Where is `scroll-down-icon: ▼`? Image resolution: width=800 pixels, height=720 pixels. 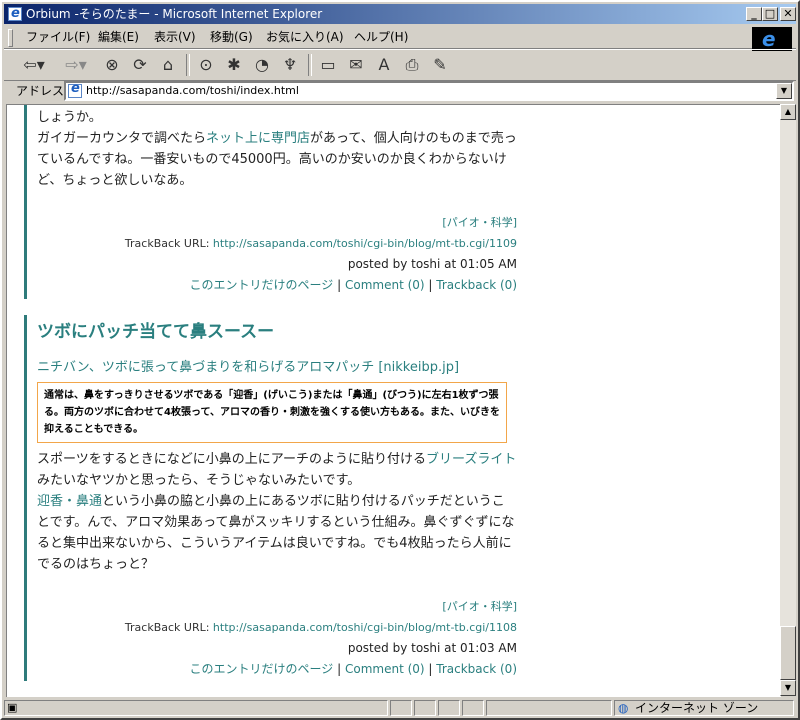
scroll-down-icon: ▼ is located at coordinates (788, 688).